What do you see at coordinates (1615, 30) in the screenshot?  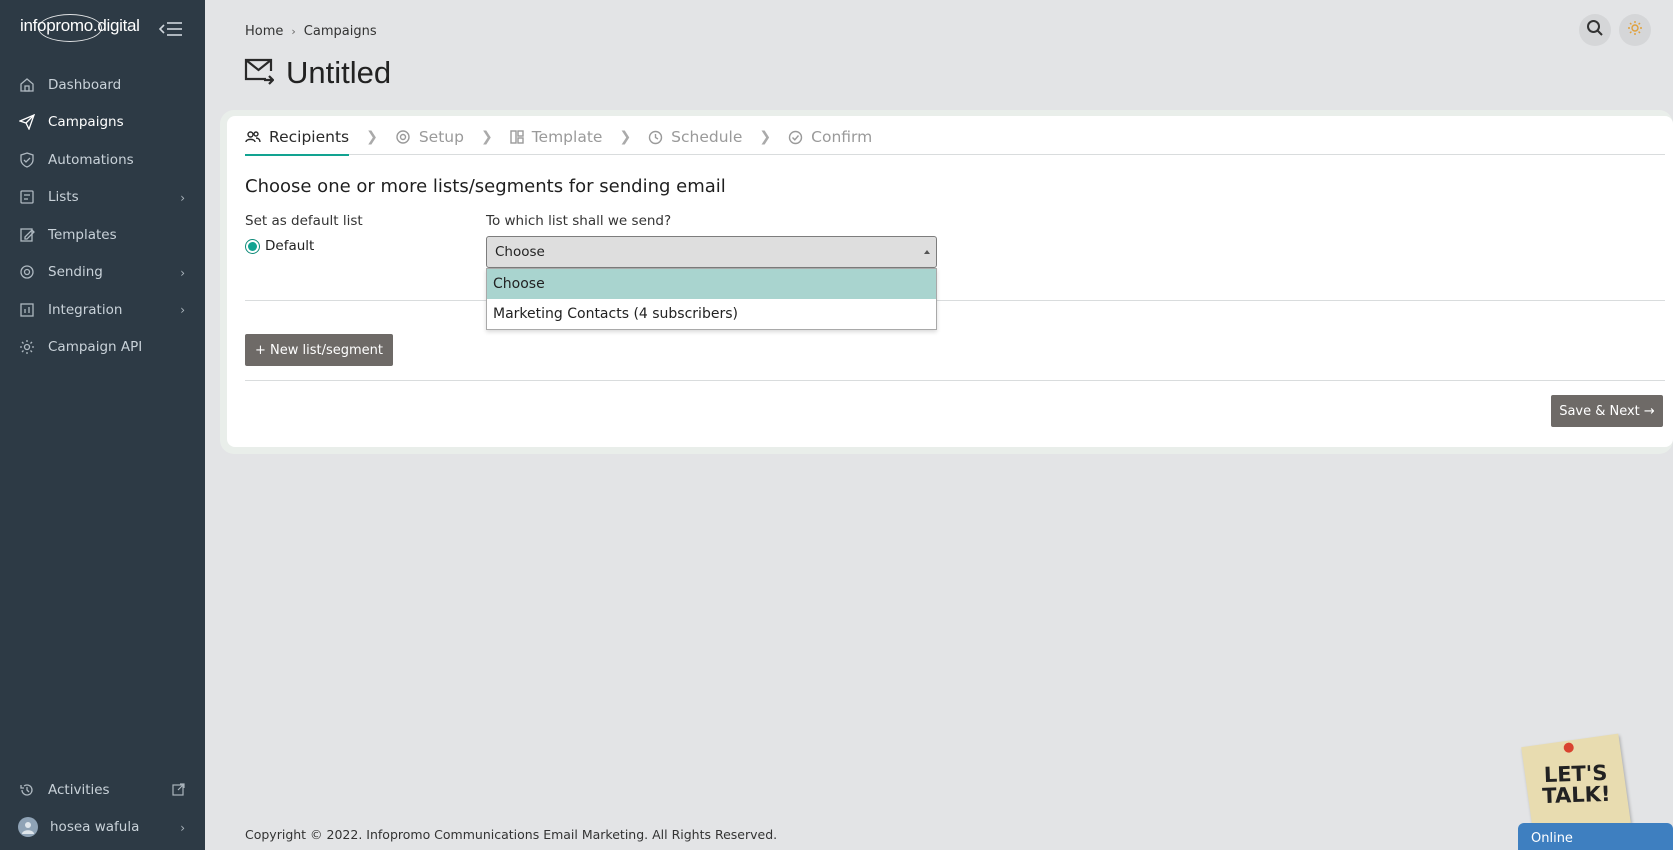 I see `top-actions` at bounding box center [1615, 30].